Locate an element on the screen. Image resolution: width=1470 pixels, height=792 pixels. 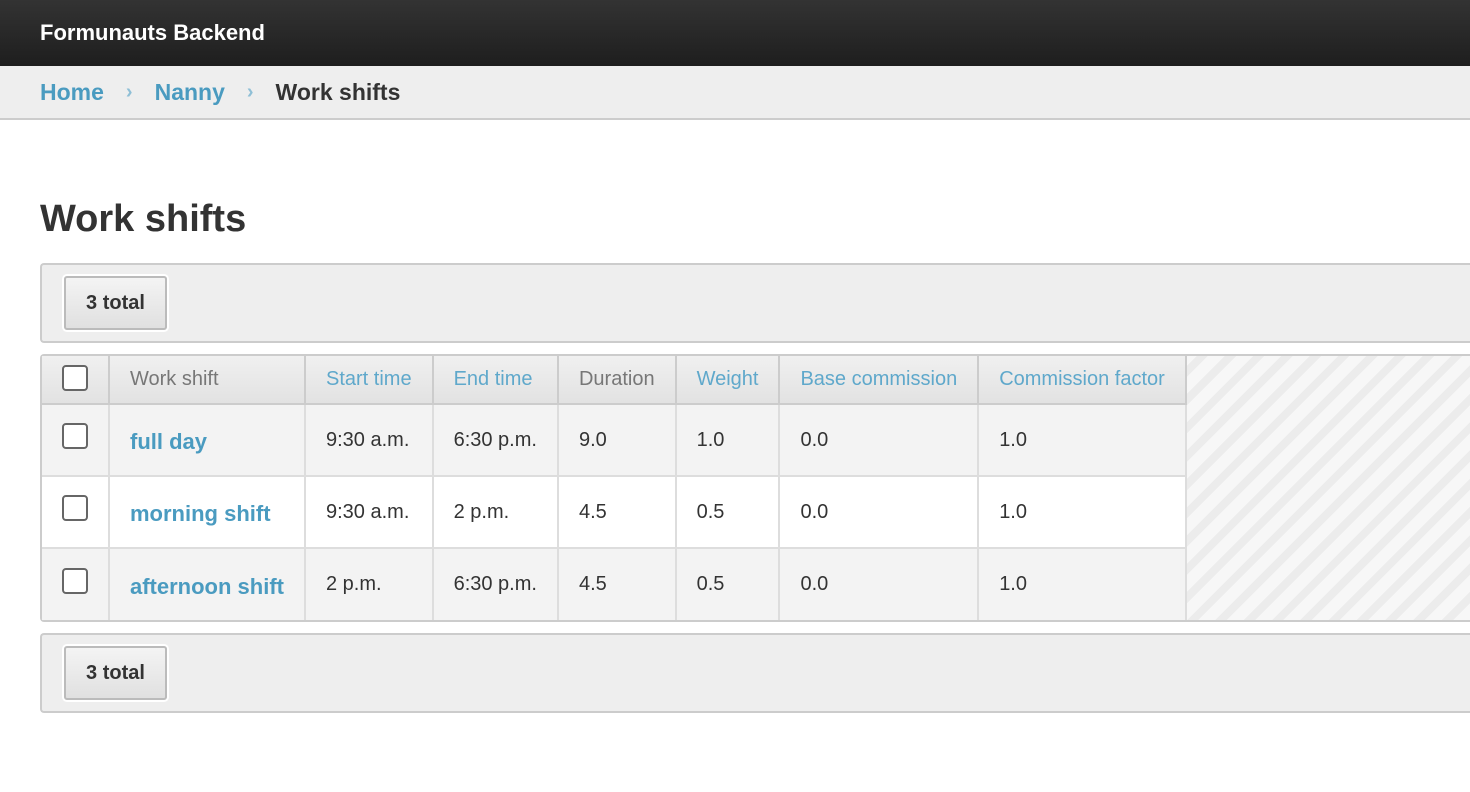
work-shift-cell: afternoon shift is located at coordinates (207, 584).